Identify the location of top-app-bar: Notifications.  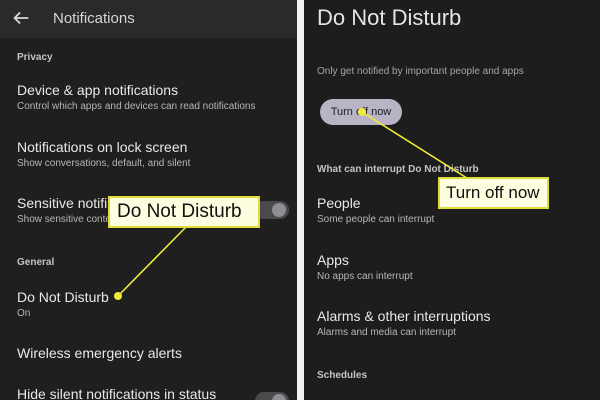
(148, 19).